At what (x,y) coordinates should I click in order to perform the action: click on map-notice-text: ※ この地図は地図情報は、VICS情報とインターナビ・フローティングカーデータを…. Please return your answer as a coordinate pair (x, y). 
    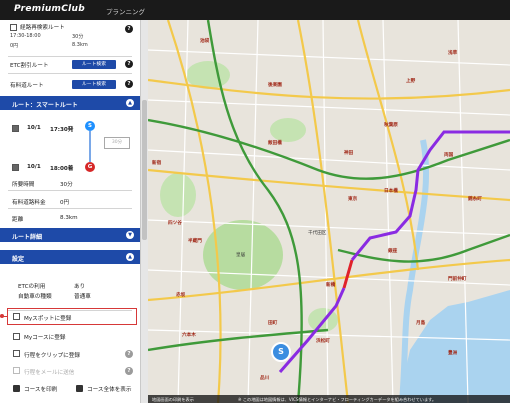
    Looking at the image, I should click on (337, 399).